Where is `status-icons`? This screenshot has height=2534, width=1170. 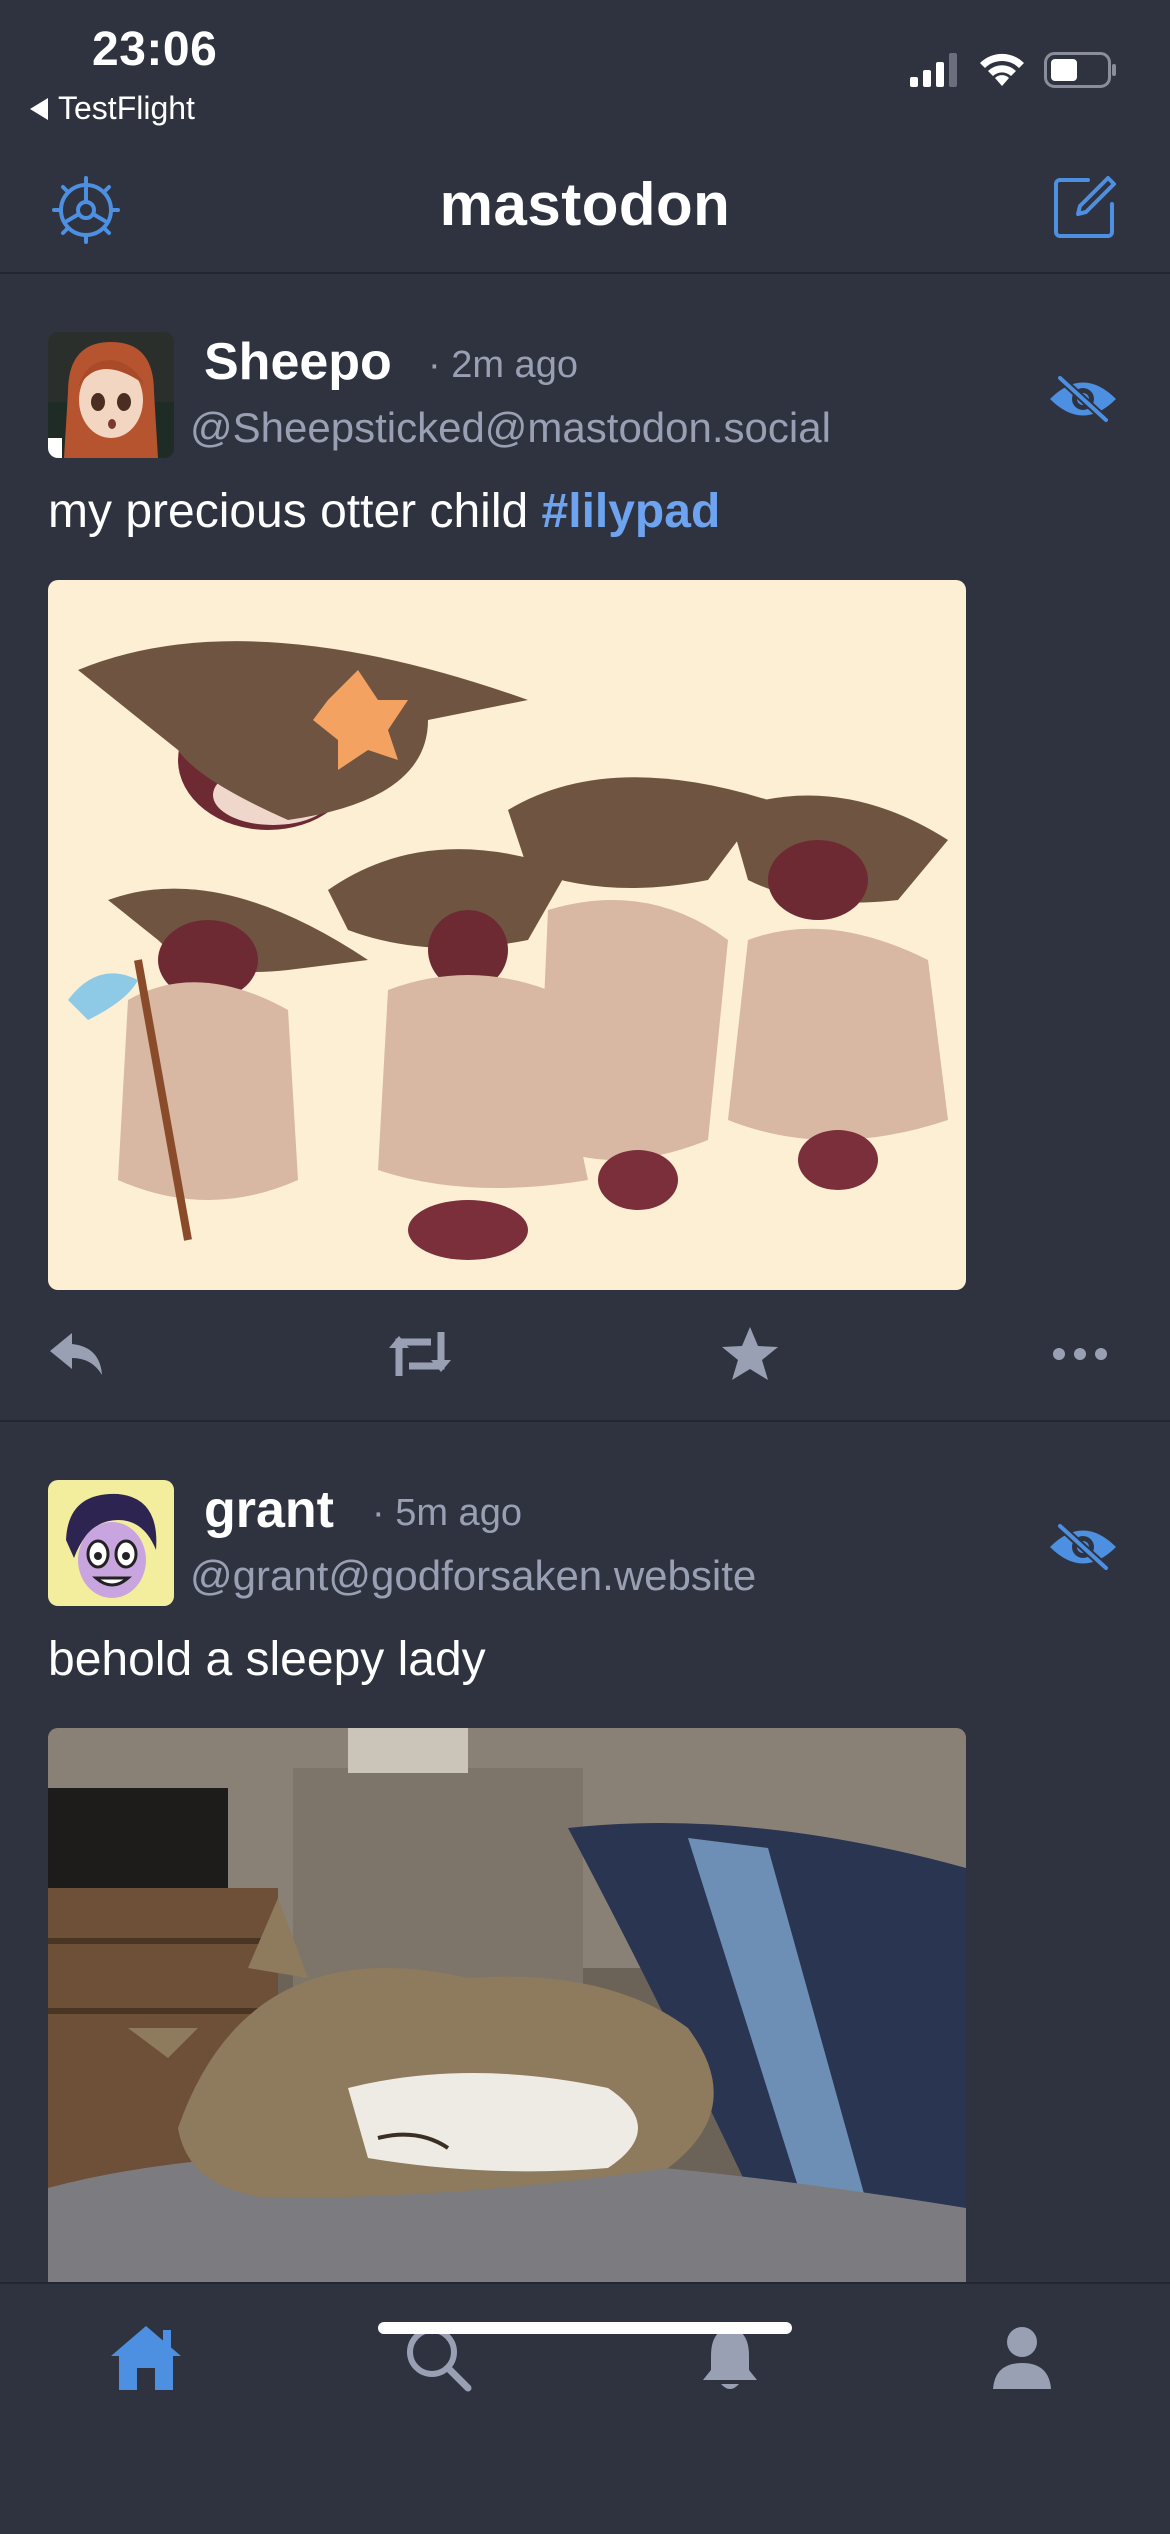 status-icons is located at coordinates (1014, 70).